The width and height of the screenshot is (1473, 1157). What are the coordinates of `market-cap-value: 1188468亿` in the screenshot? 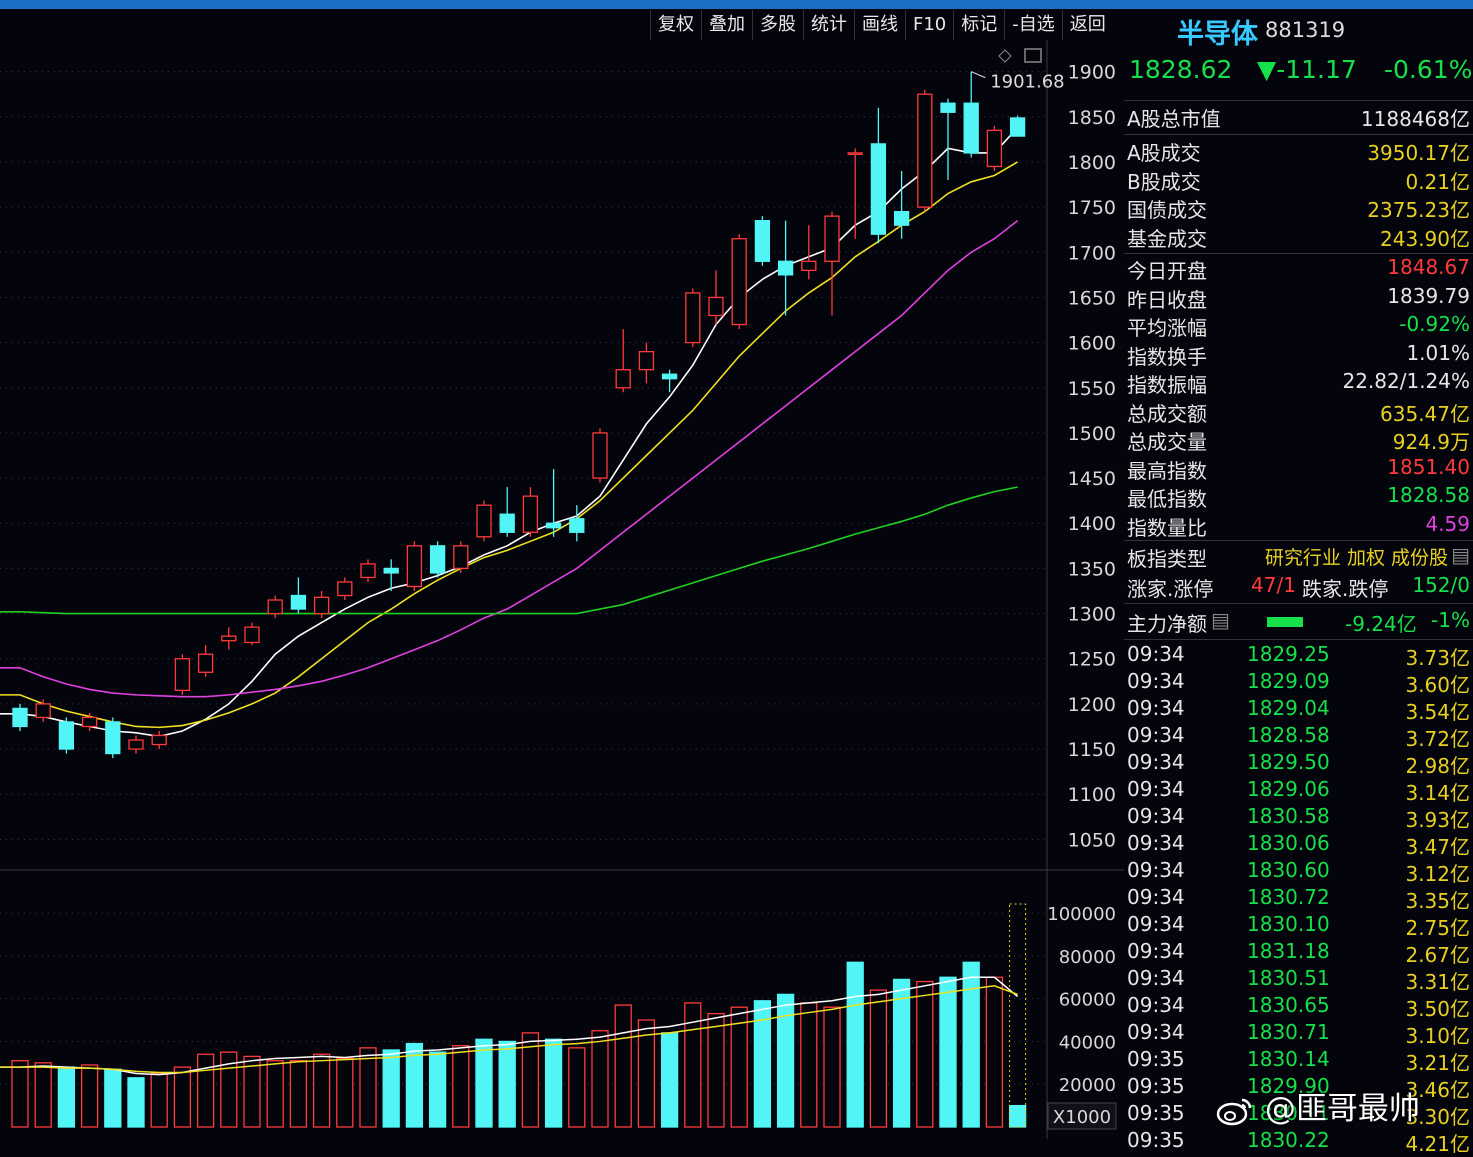 It's located at (1415, 119).